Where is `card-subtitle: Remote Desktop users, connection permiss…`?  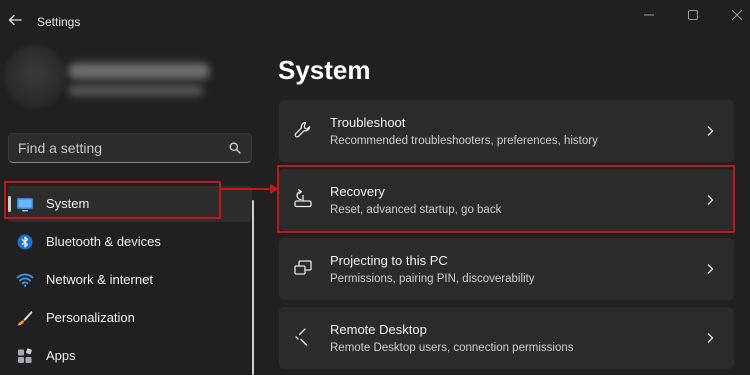
card-subtitle: Remote Desktop users, connection permiss… is located at coordinates (452, 348).